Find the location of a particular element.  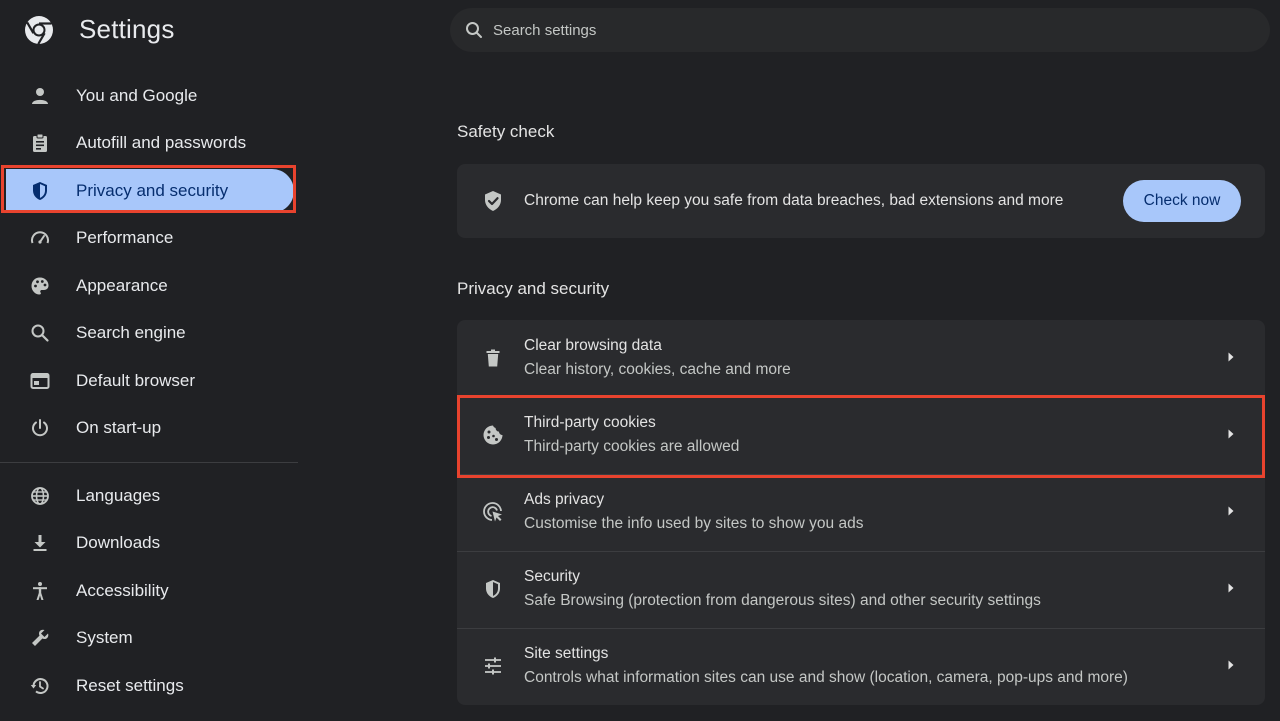

row-title: Ads privacy is located at coordinates (564, 499).